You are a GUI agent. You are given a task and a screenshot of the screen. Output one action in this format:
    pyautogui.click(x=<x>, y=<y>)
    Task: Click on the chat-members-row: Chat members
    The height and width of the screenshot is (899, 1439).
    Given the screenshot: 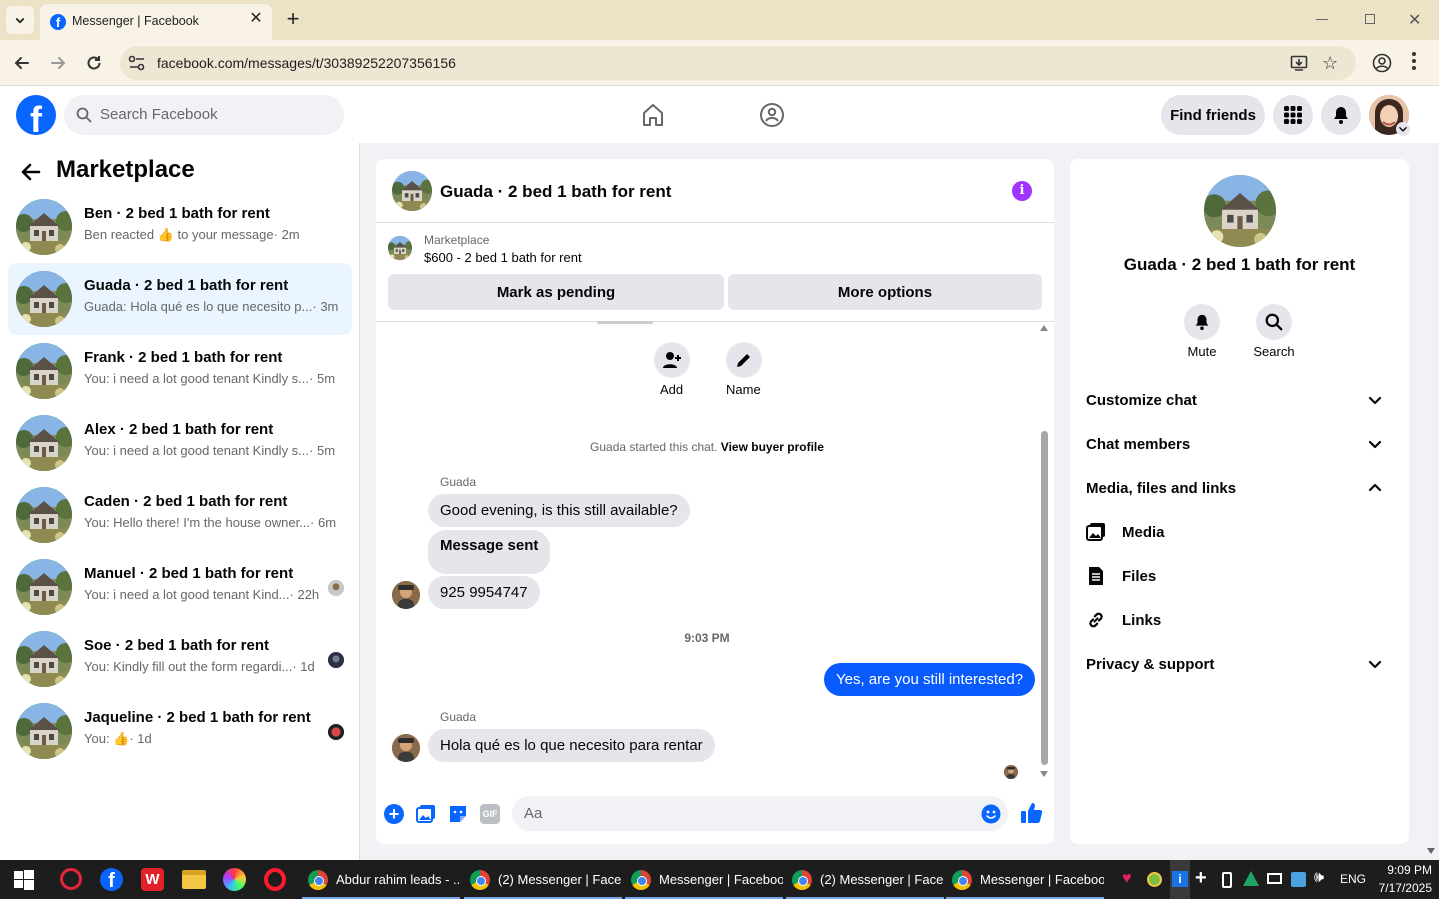 What is the action you would take?
    pyautogui.click(x=1241, y=444)
    